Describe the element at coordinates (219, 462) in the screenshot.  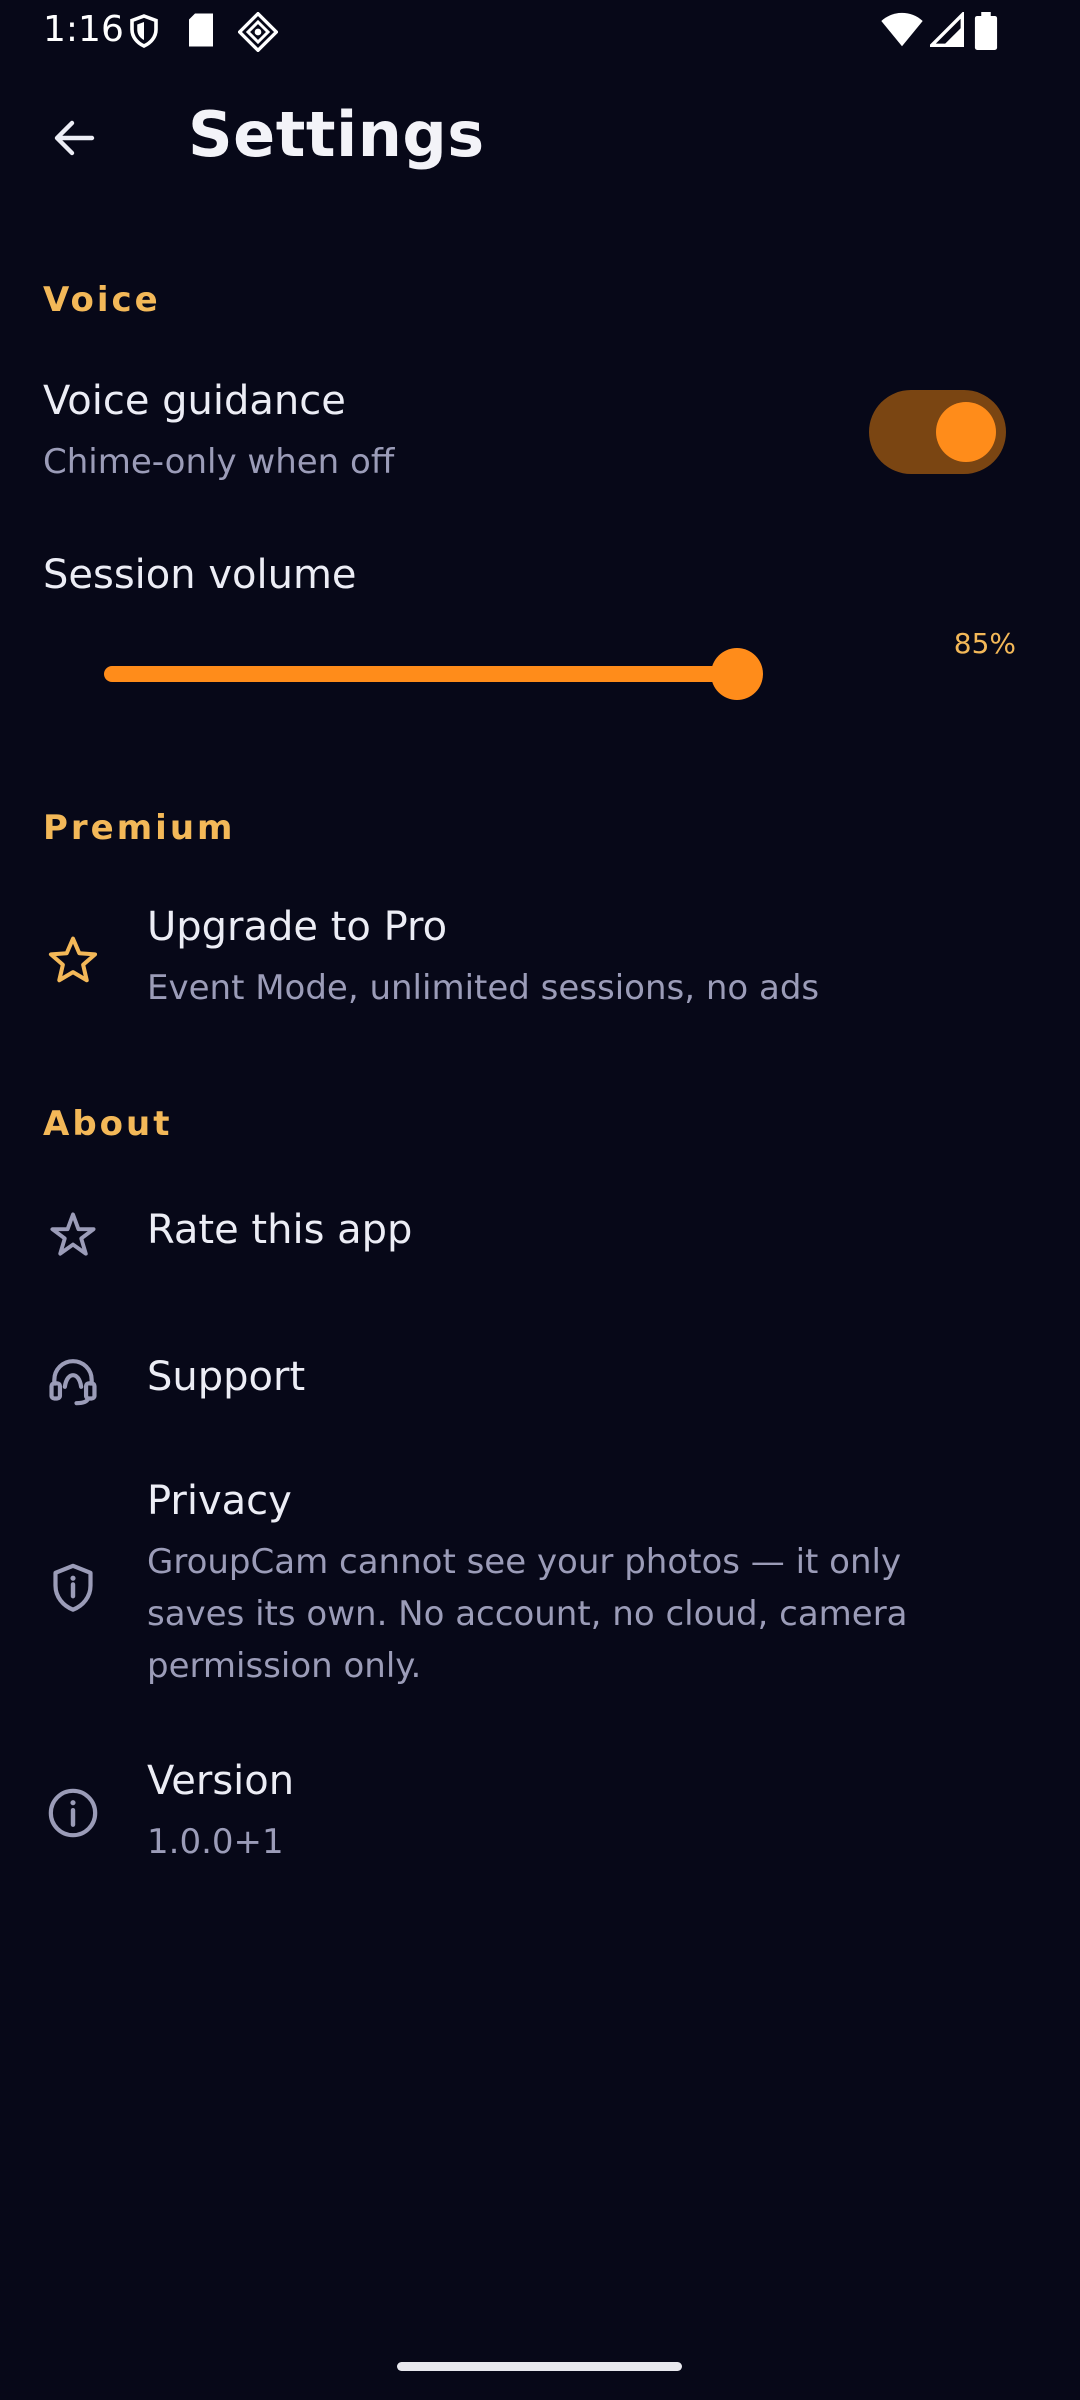
I see `voice-guidance-subtitle: Chime-only when off` at that location.